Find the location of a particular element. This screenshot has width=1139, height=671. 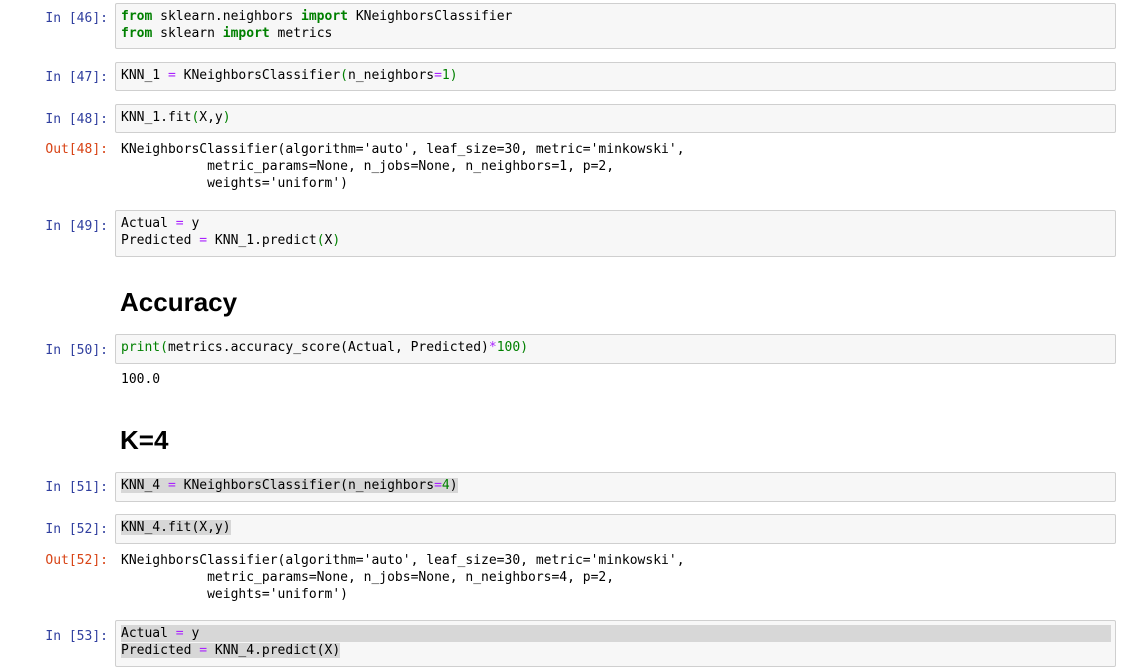

cell-48-prompt: In [48]: is located at coordinates (76, 119).